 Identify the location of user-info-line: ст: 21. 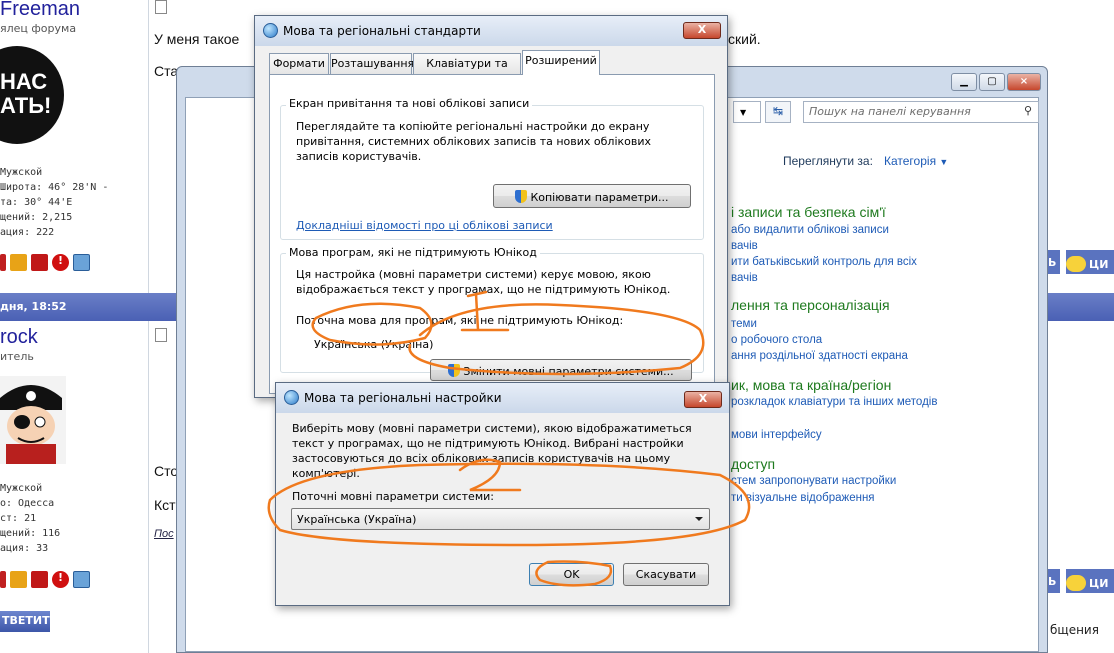
(18, 518).